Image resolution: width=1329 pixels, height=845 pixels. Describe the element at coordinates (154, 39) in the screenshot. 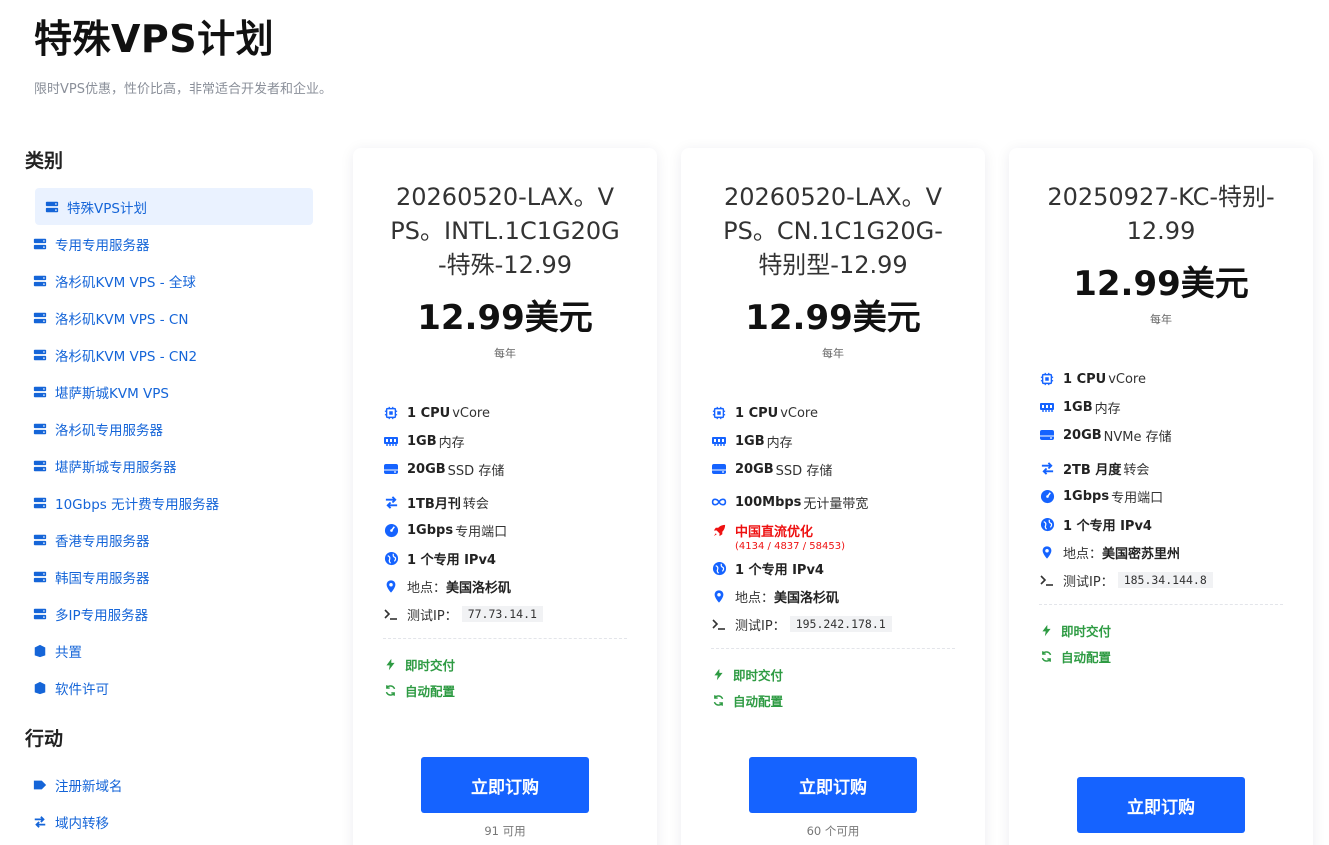

I see `page-title: 特殊VPS计划` at that location.